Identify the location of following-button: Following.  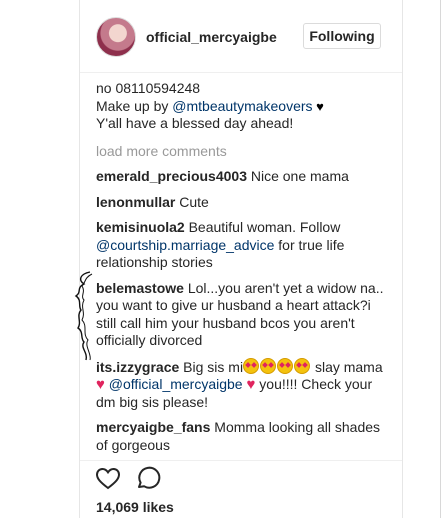
(342, 36).